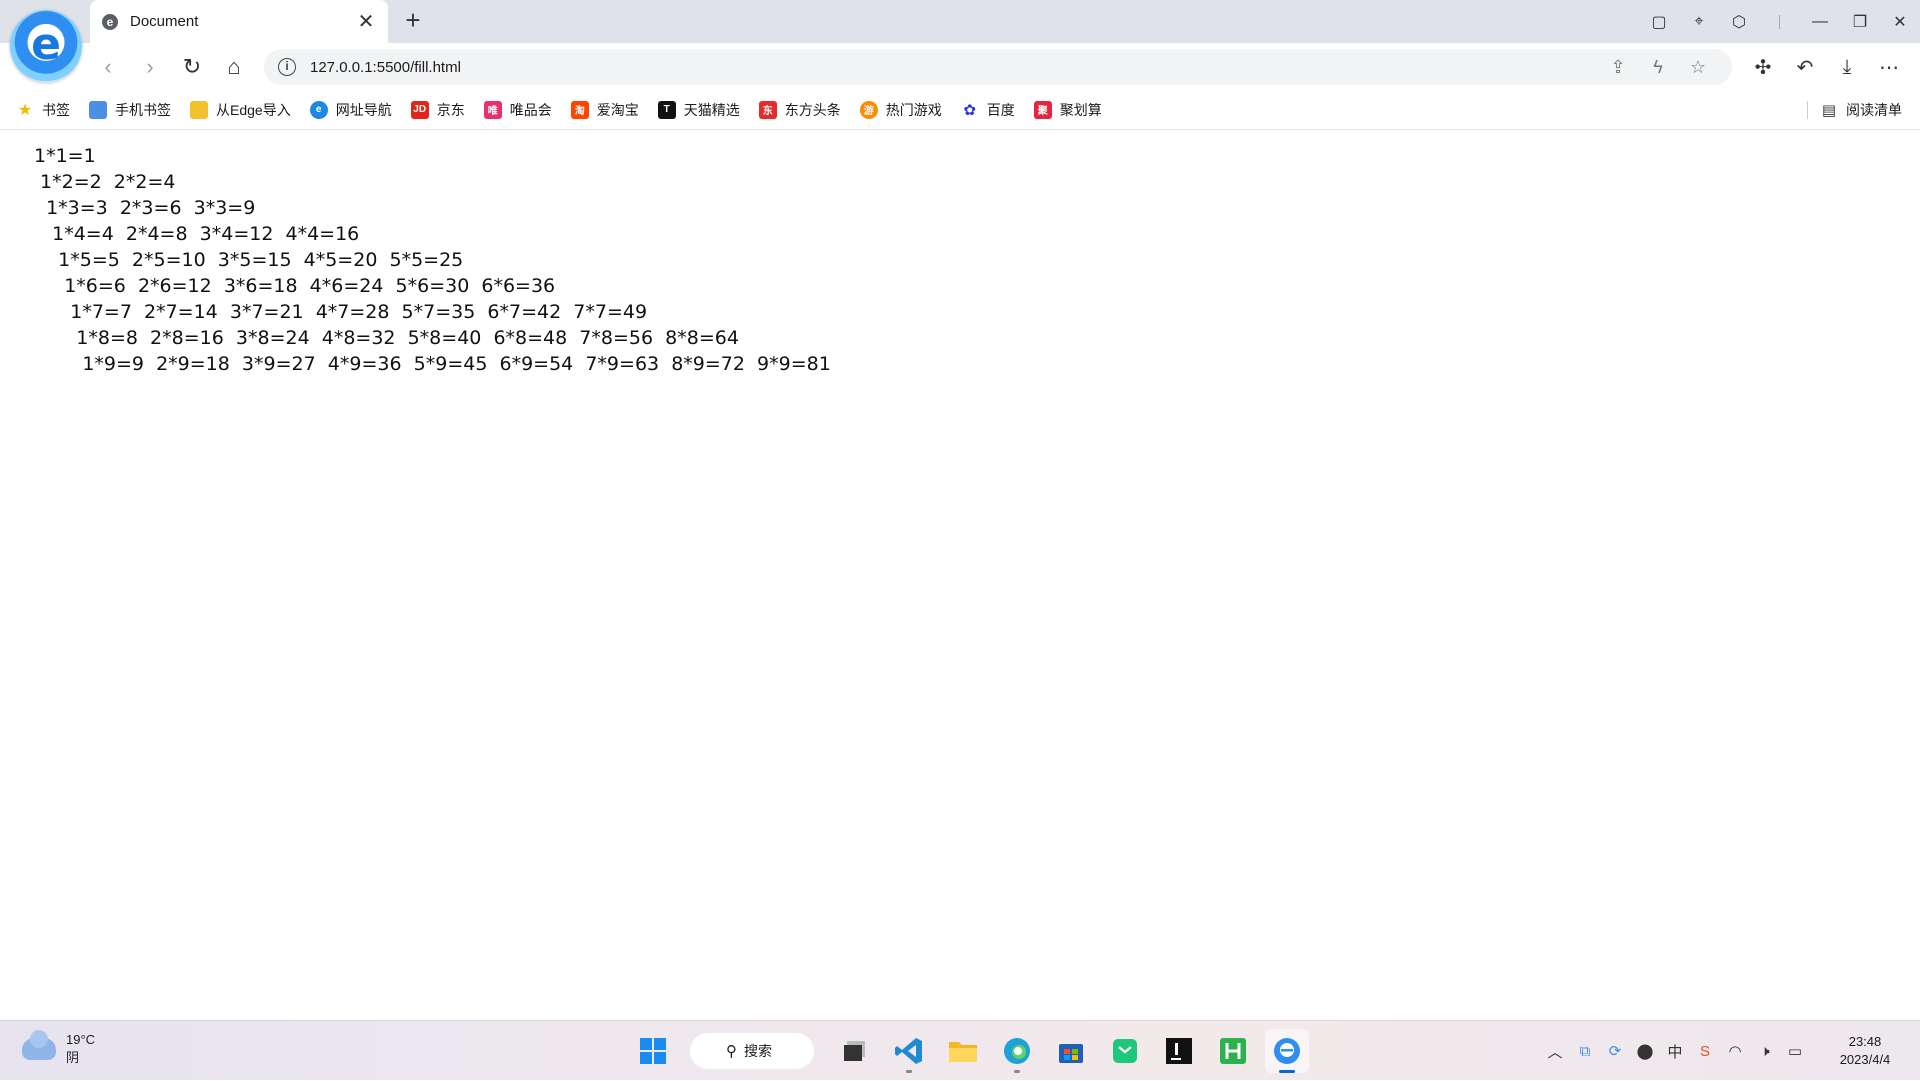 This screenshot has height=1081, width=1920. What do you see at coordinates (150, 67) in the screenshot?
I see `forward-icon: ›` at bounding box center [150, 67].